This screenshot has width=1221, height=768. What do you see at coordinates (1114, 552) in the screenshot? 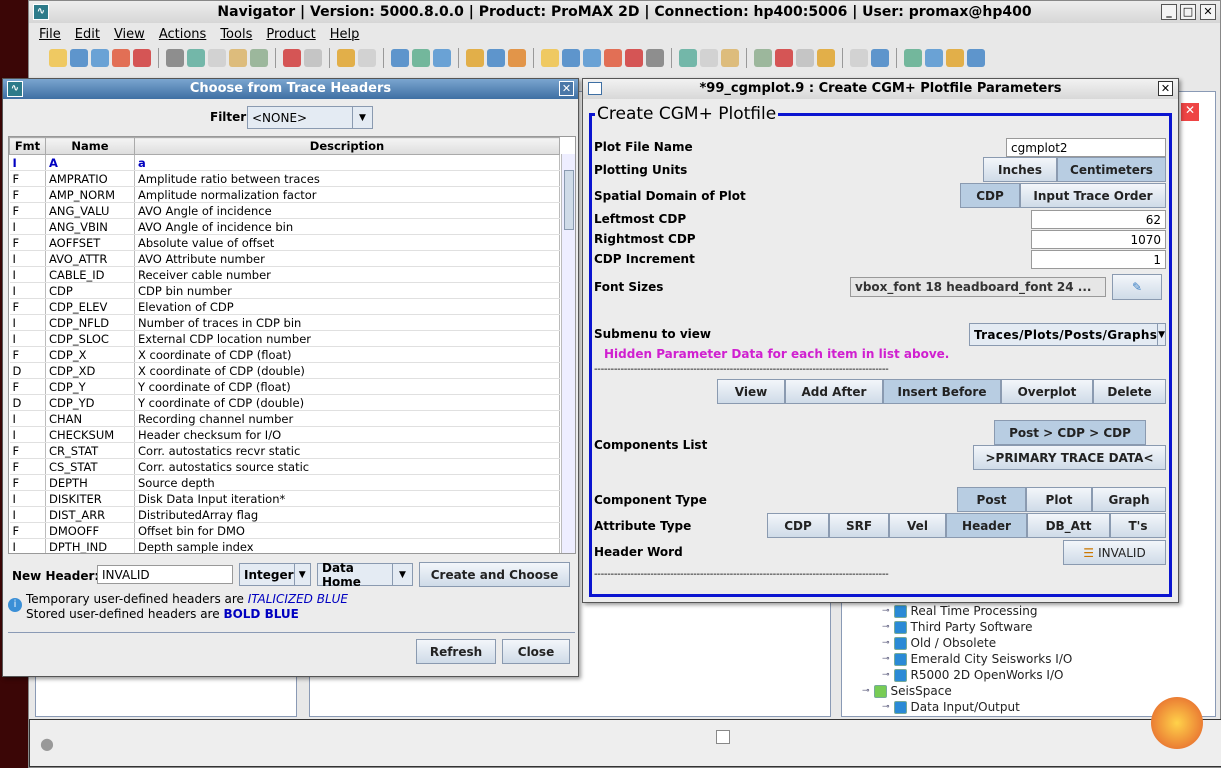
I see `header-word-button: ☰ INVALID` at bounding box center [1114, 552].